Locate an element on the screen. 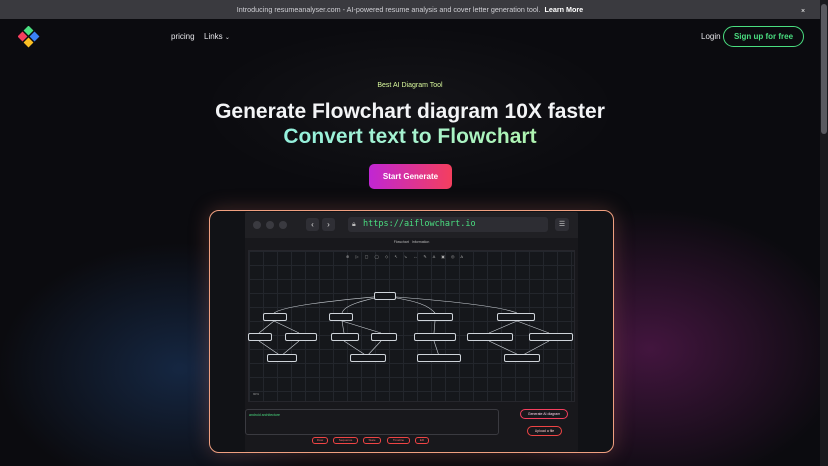  nav-pricing: pricing is located at coordinates (183, 36).